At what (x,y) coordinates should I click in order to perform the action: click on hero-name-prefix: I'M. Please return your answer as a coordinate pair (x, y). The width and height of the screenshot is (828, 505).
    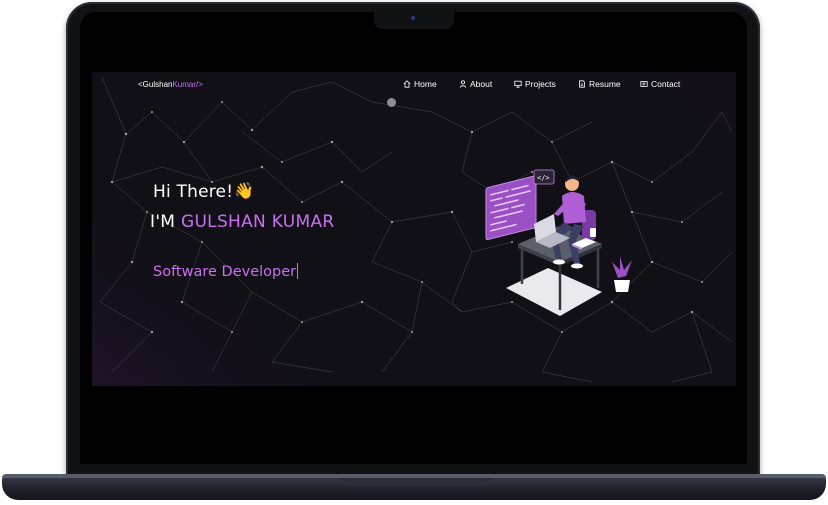
    Looking at the image, I should click on (165, 222).